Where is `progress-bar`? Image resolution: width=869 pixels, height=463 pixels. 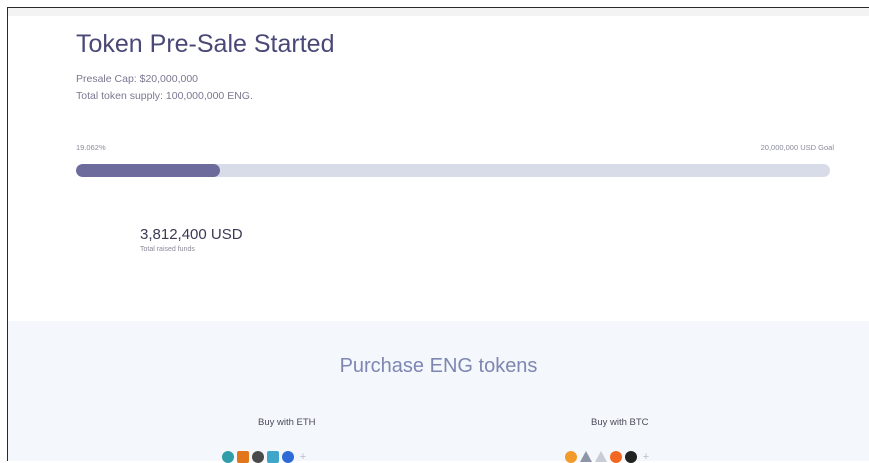 progress-bar is located at coordinates (453, 170).